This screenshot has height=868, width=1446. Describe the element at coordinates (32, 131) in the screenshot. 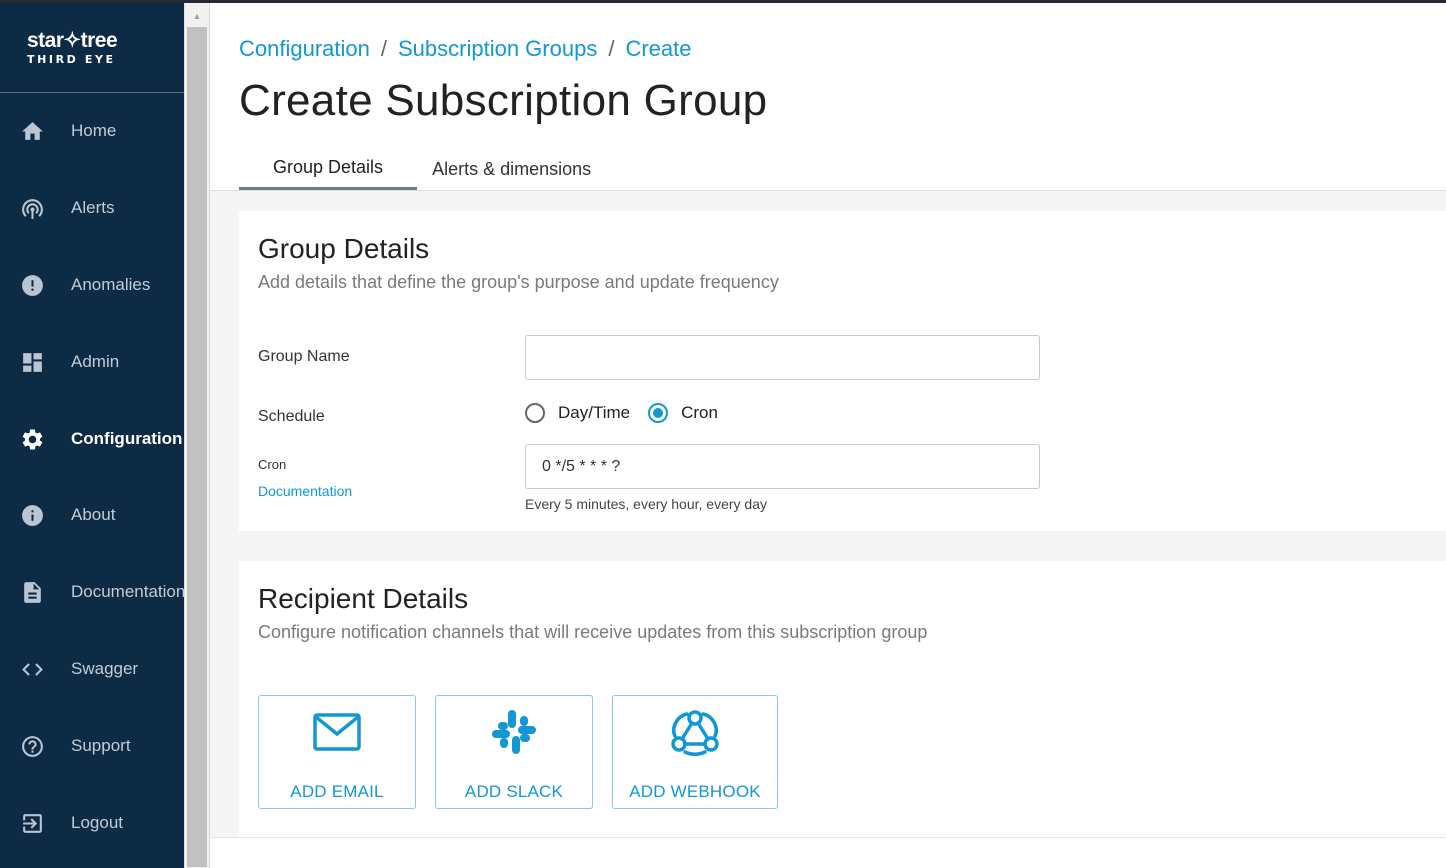

I see `home-icon` at that location.